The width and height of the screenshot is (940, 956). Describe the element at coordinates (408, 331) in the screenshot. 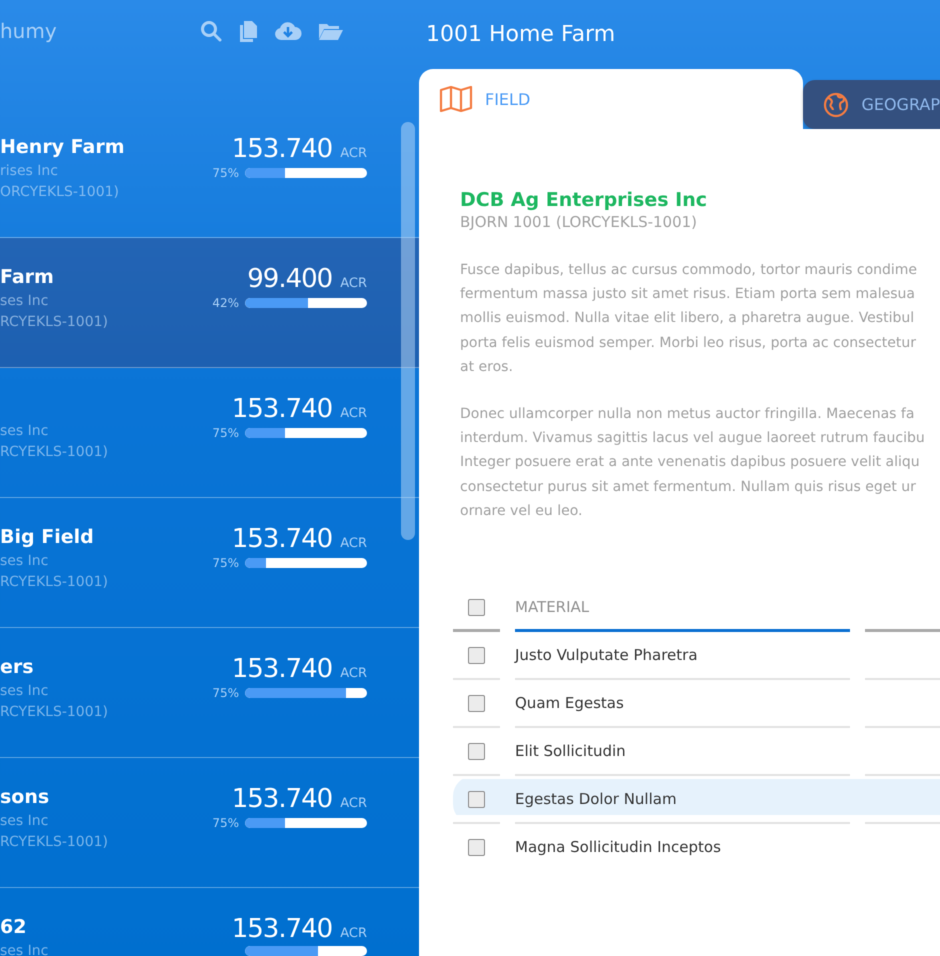

I see `scrollbar` at that location.